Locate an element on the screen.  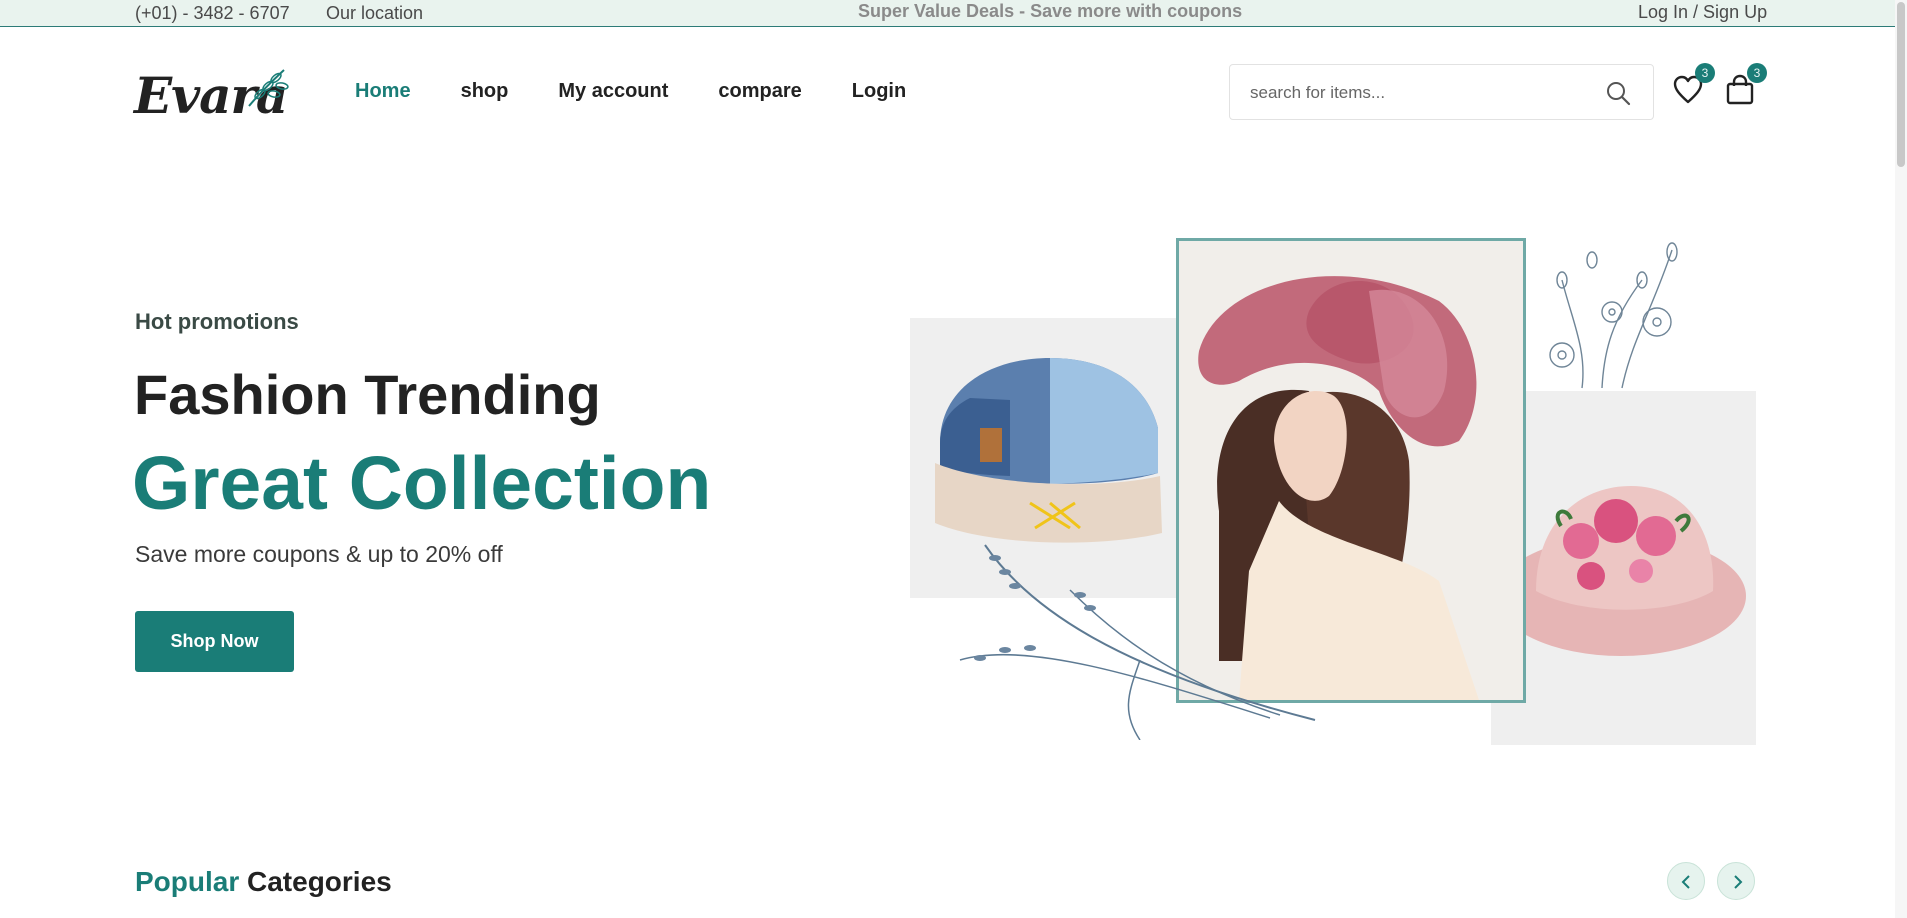
nav-item-shop: shop is located at coordinates (485, 91).